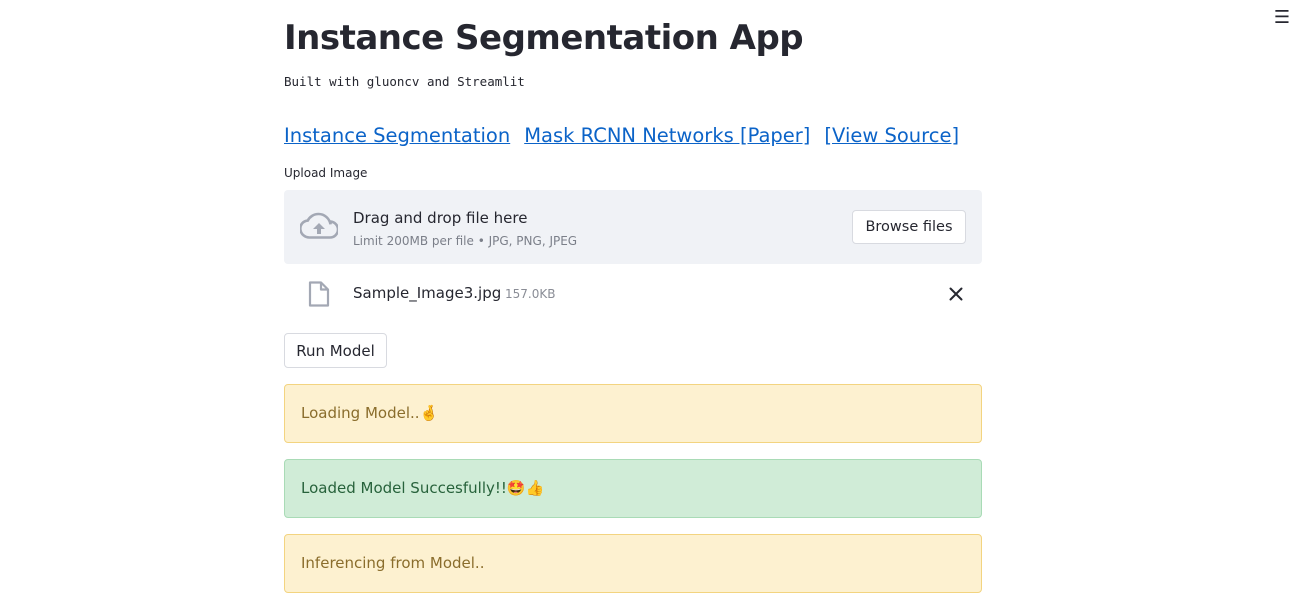 This screenshot has height=597, width=1304. I want to click on run-model-button: Run Model, so click(335, 350).